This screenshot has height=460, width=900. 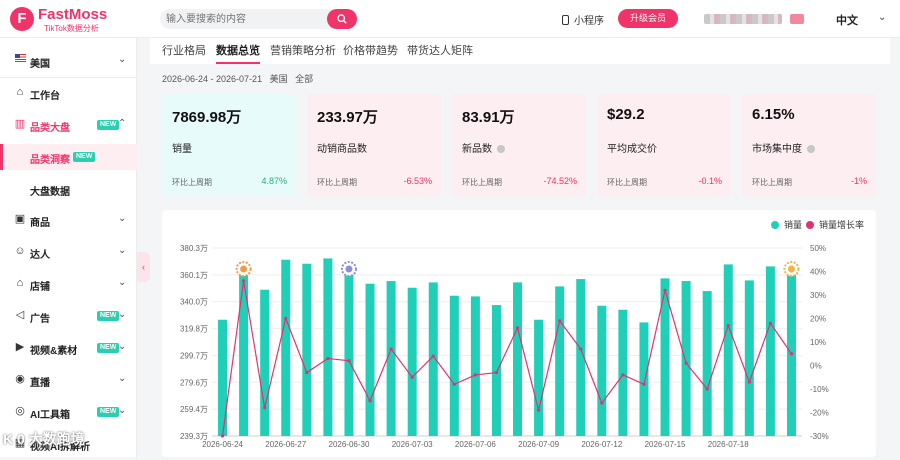 I want to click on box-icon: ▣, so click(x=20, y=219).